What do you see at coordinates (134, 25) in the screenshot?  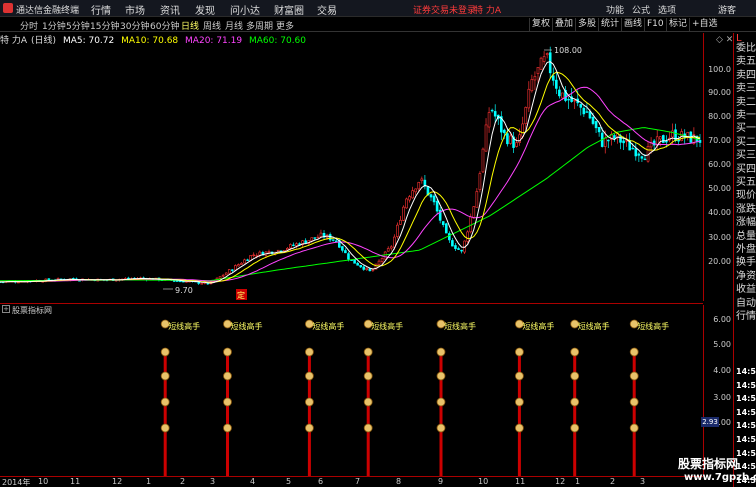 I see `period-30min: 30分钟` at bounding box center [134, 25].